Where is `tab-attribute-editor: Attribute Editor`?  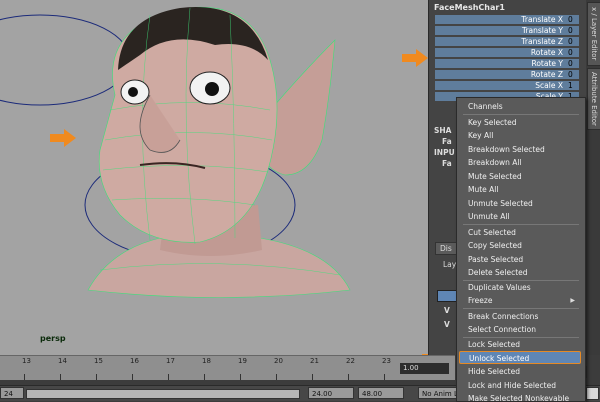
tab-attribute-editor: Attribute Editor is located at coordinates (593, 99).